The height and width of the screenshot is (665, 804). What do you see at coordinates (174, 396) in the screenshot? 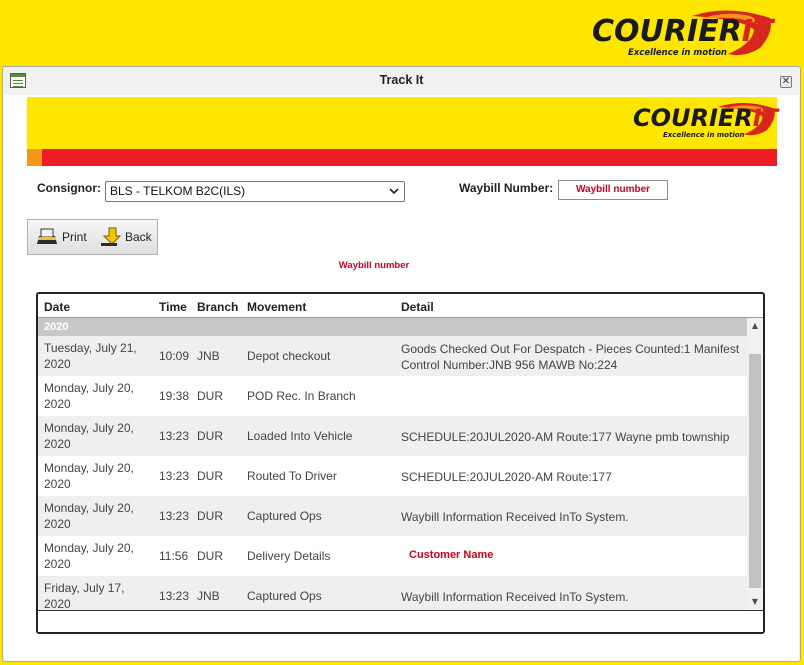
I see `row-time: 19:38` at bounding box center [174, 396].